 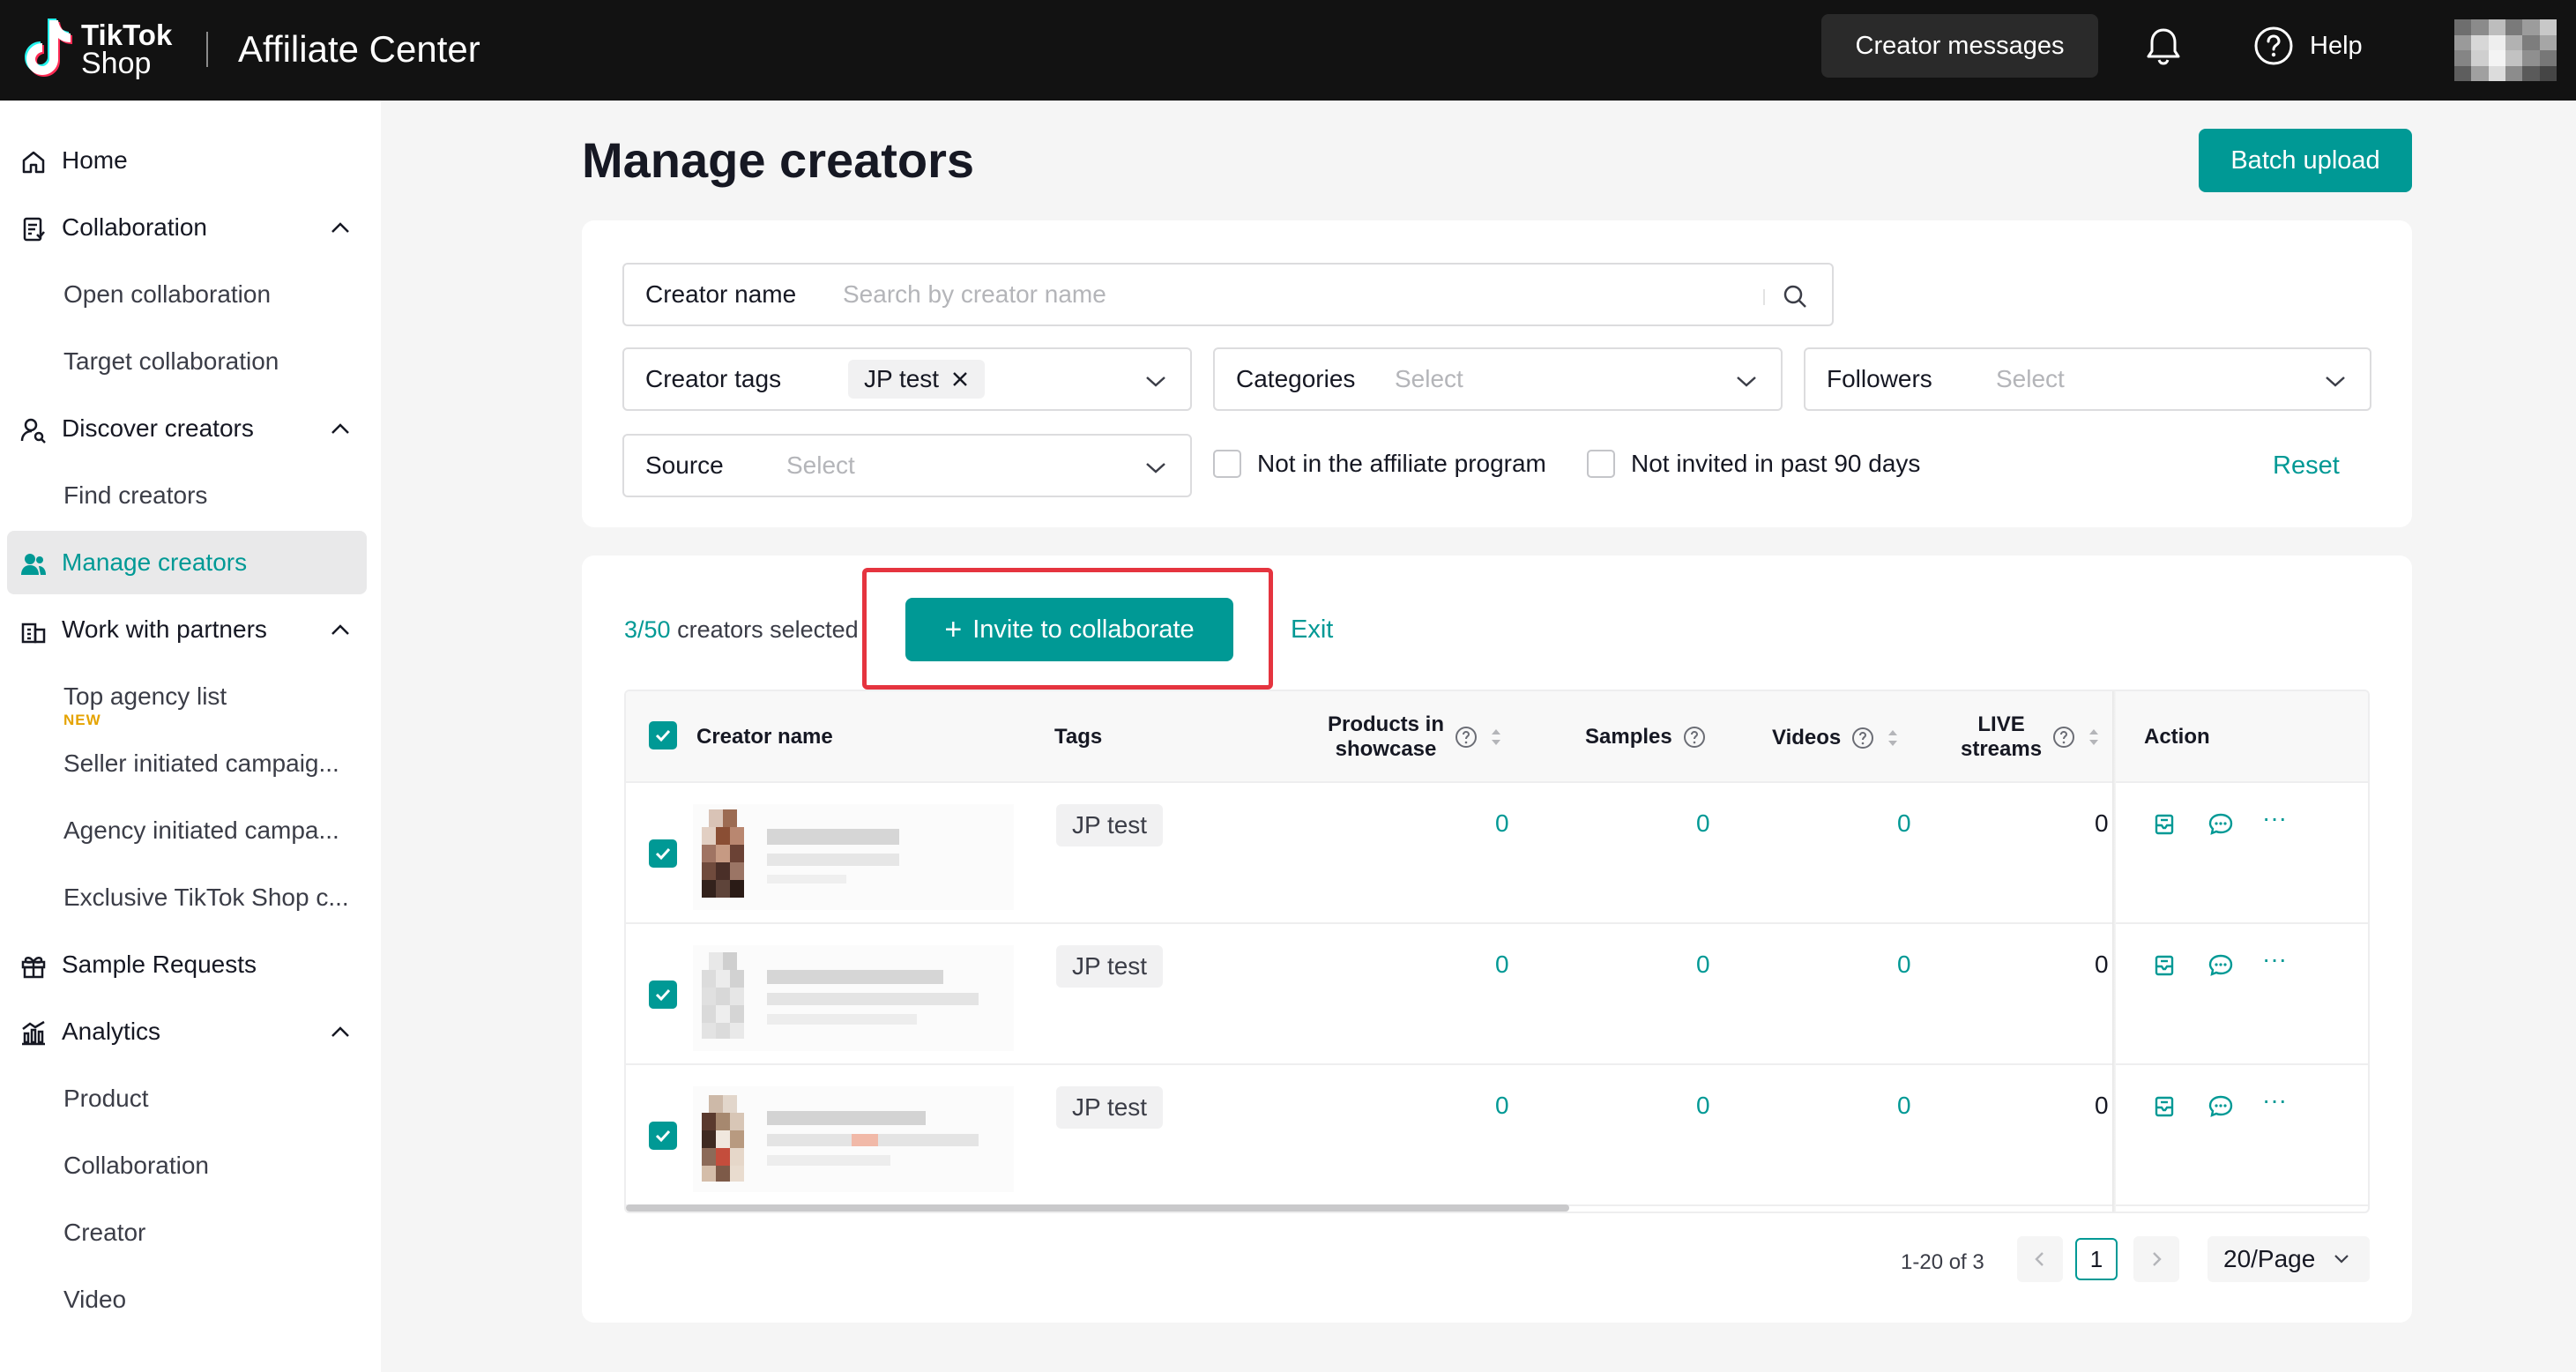 I want to click on not-in-affiliate-checkbox: Not in the affiliate program, so click(x=1379, y=464).